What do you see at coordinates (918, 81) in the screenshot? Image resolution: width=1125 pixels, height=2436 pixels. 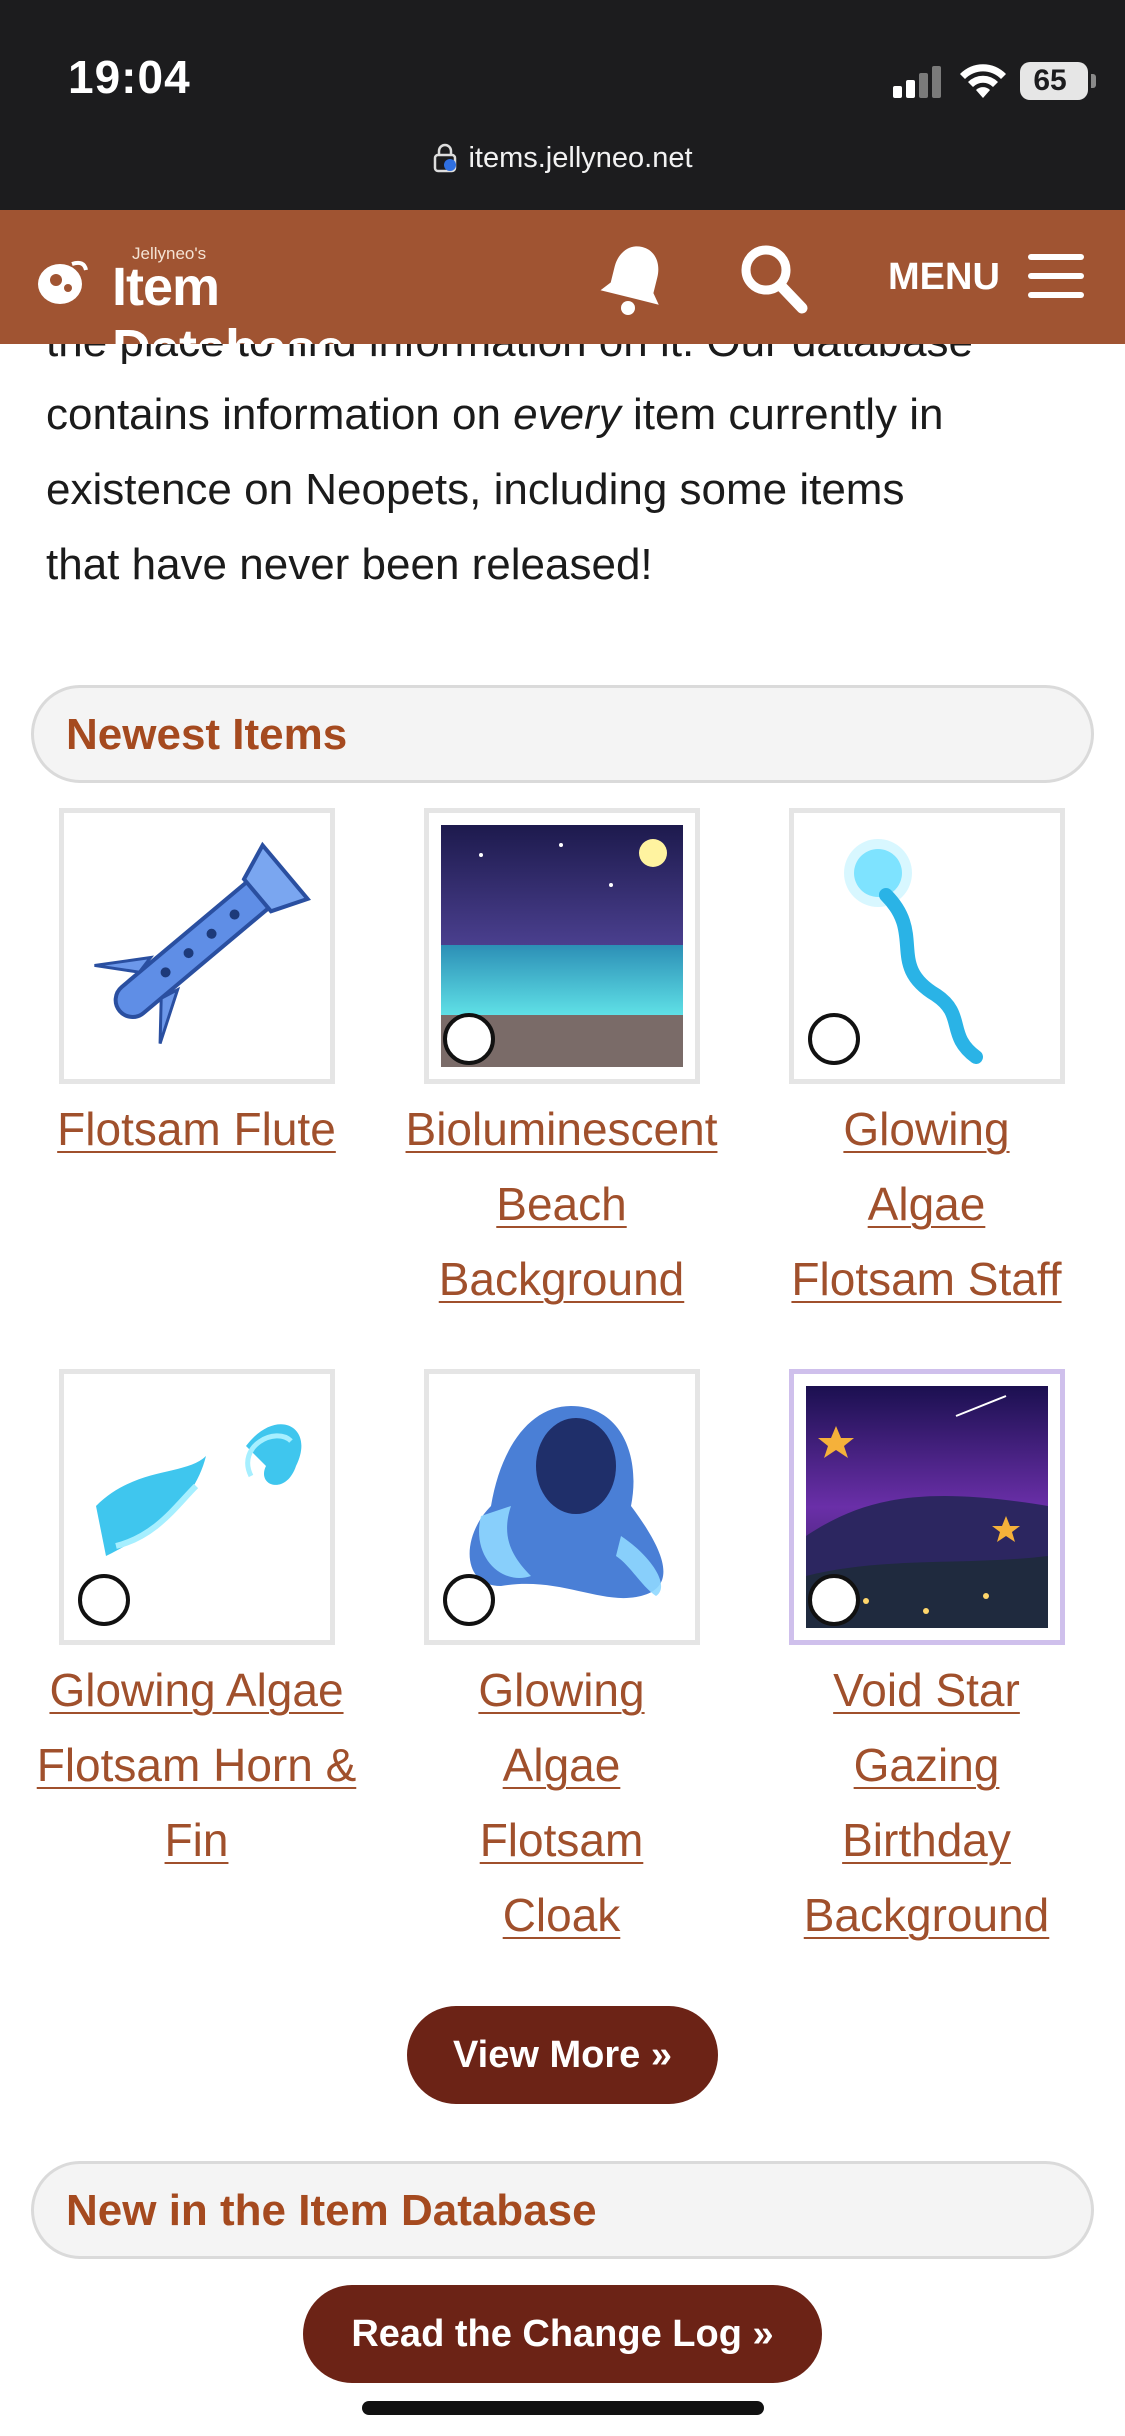 I see `cellular-signal-icon` at bounding box center [918, 81].